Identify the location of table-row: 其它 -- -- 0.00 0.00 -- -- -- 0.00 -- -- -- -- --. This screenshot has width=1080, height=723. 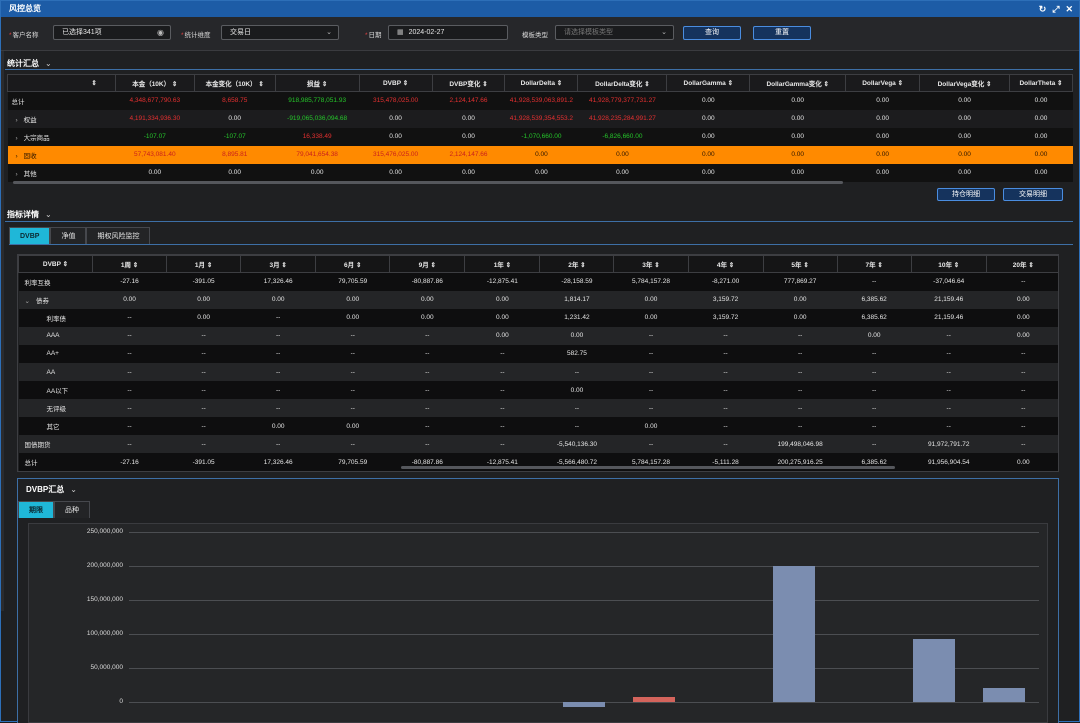
(538, 426).